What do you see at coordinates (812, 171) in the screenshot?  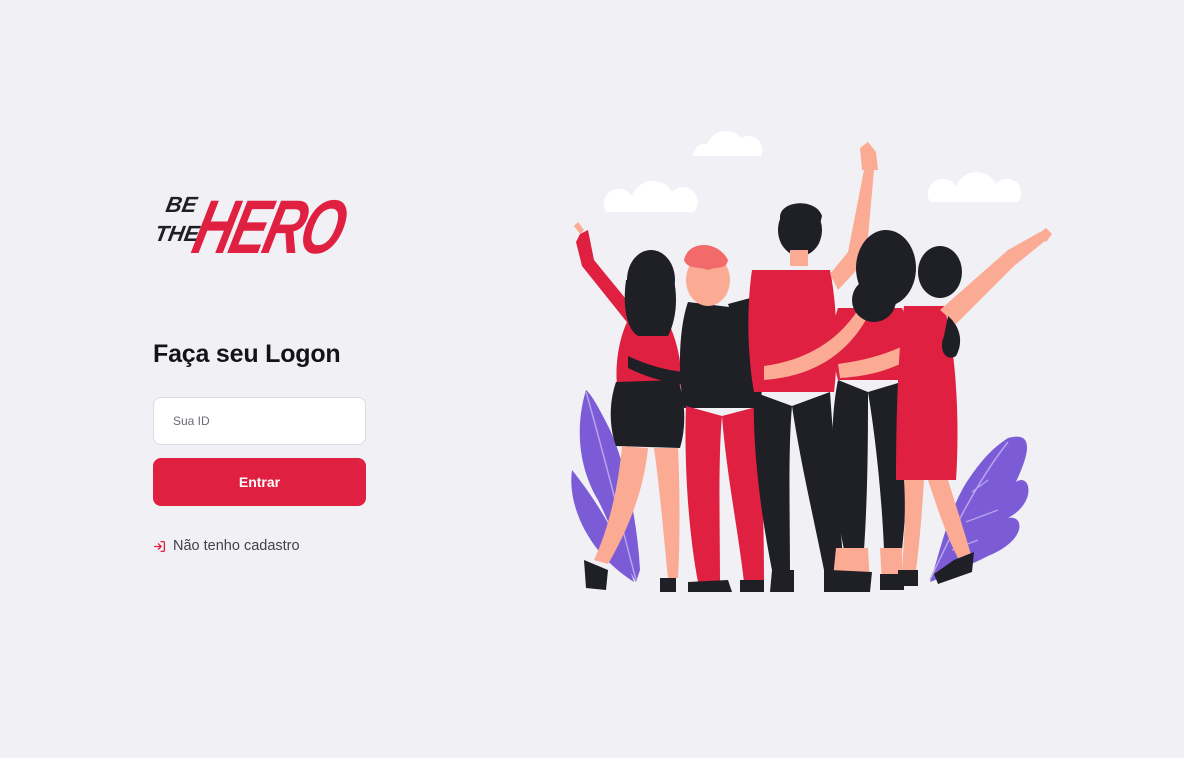 I see `clouds` at bounding box center [812, 171].